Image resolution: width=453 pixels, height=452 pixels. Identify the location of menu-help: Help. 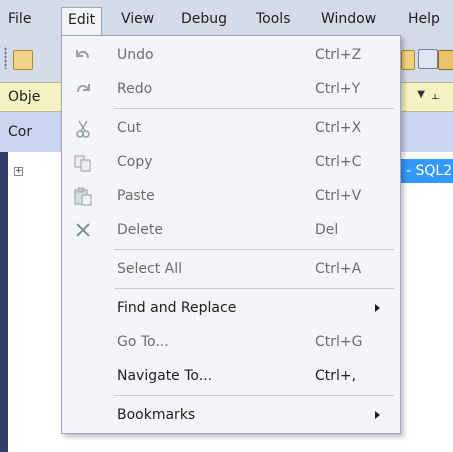
(424, 19).